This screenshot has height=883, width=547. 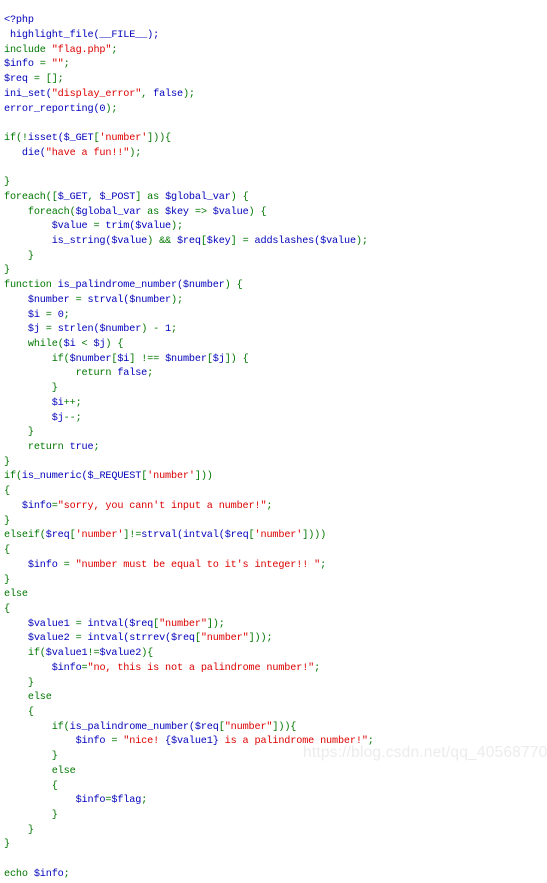 What do you see at coordinates (78, 138) in the screenshot?
I see `code-token: $_GET` at bounding box center [78, 138].